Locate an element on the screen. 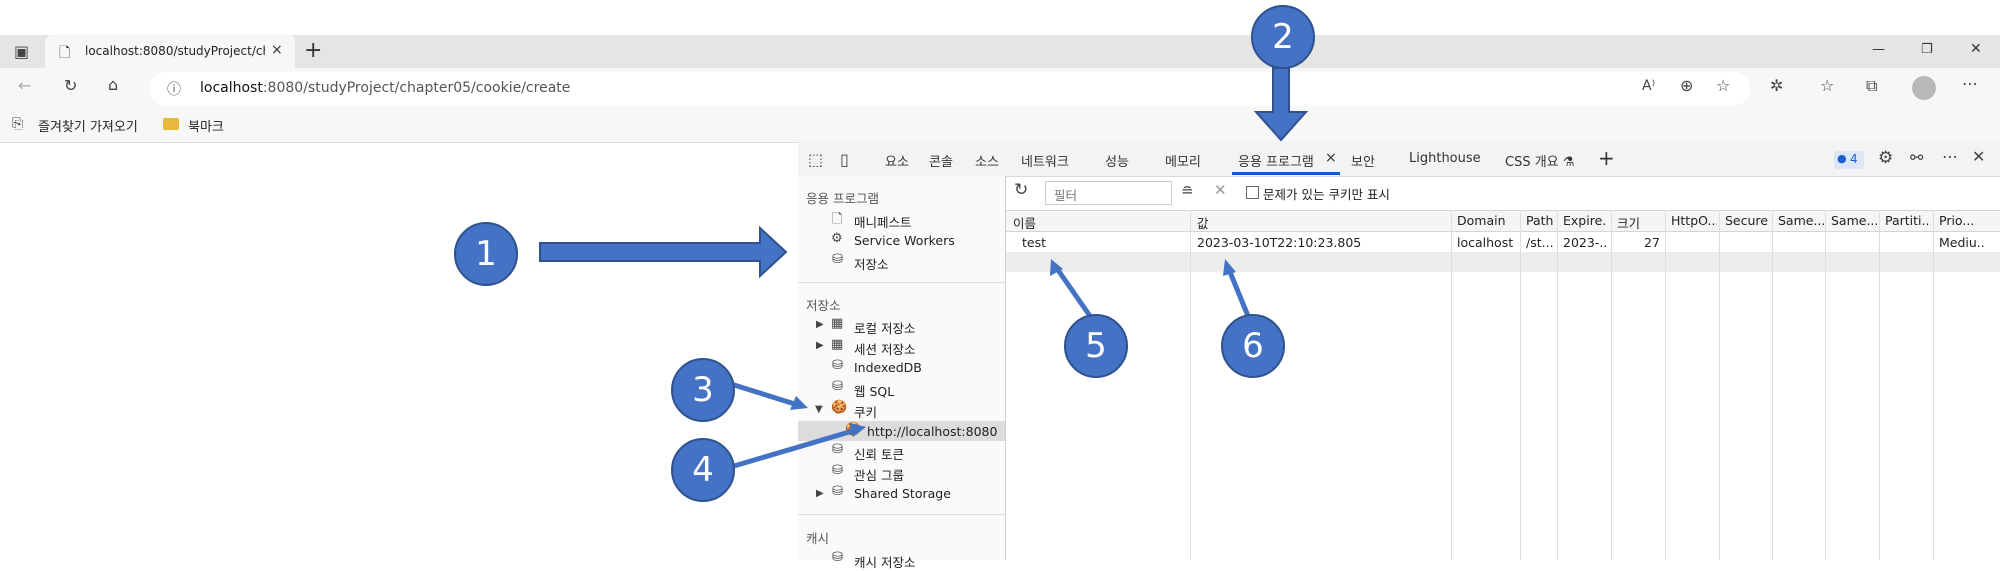 Image resolution: width=2000 pixels, height=571 pixels. annotation-1: 1 is located at coordinates (486, 254).